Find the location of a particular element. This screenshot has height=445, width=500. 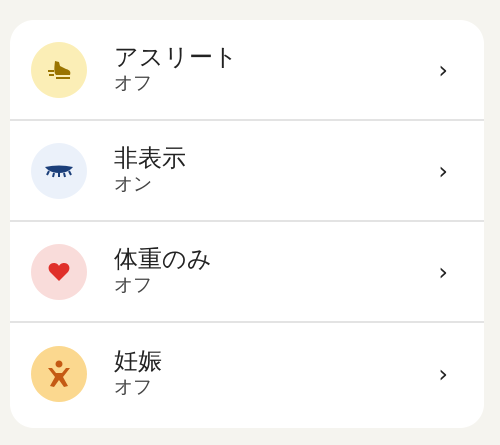

figure-icon is located at coordinates (59, 374).